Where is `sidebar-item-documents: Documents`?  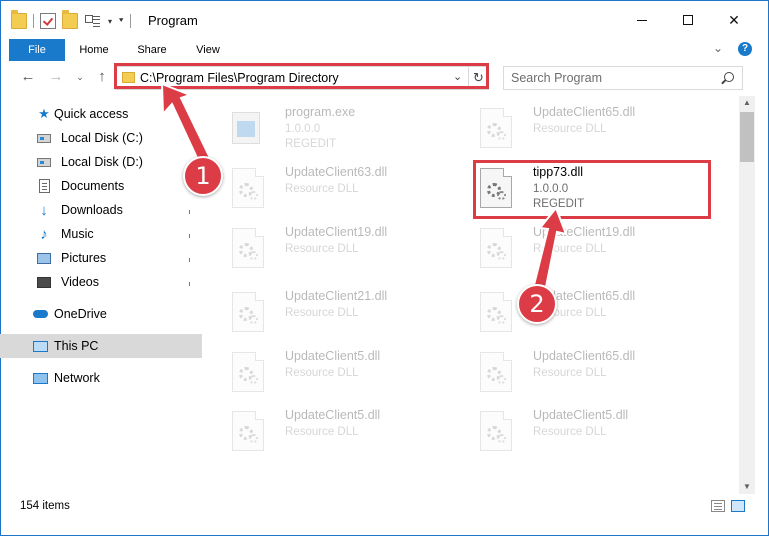
sidebar-item-documents: Documents is located at coordinates (101, 186).